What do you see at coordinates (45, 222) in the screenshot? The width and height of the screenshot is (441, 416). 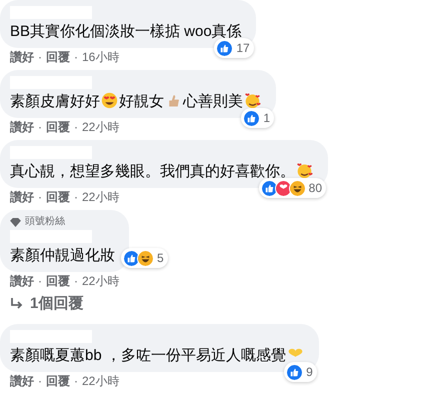 I see `top-fan-label: 頭號粉絲` at bounding box center [45, 222].